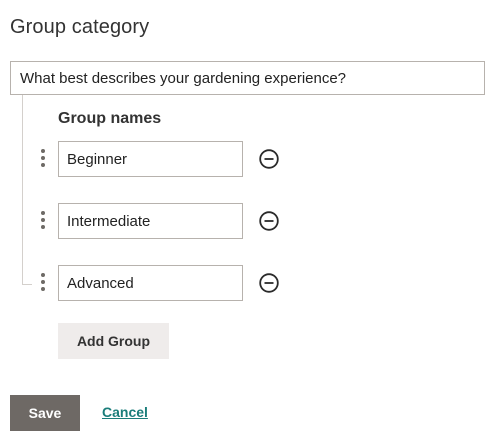 The height and width of the screenshot is (442, 494). Describe the element at coordinates (125, 412) in the screenshot. I see `cancel-link: Cancel` at that location.